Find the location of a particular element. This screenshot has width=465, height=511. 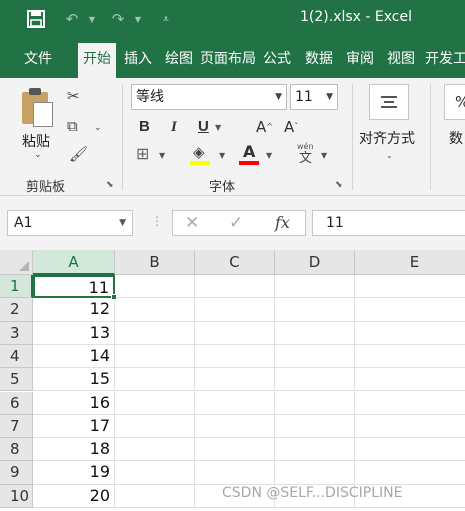

cell-e4 is located at coordinates (410, 357).